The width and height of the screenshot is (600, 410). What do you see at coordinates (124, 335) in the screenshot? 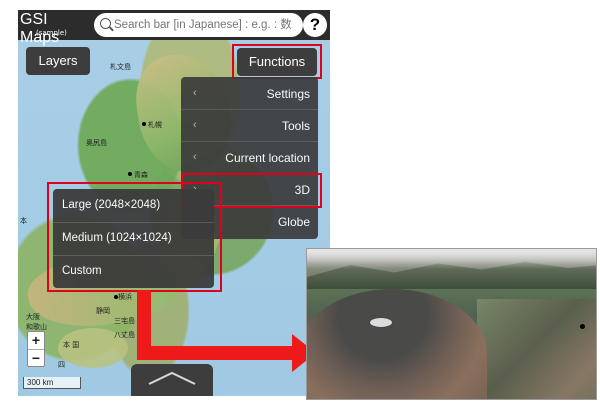
I see `map-label: 八丈島` at bounding box center [124, 335].